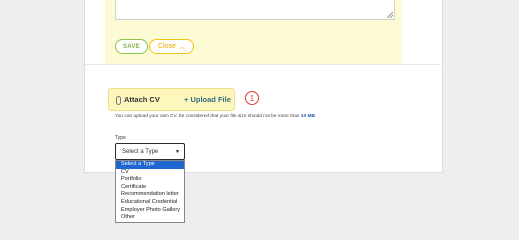  I want to click on close-button: Close ︿, so click(171, 46).